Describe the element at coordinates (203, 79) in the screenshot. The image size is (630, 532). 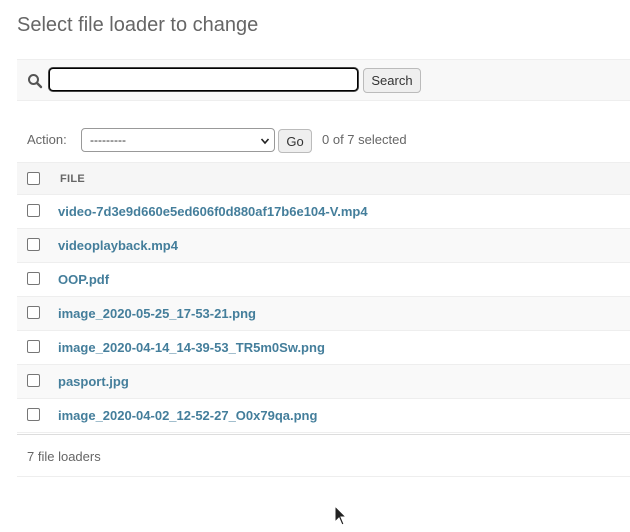
I see `search-input` at that location.